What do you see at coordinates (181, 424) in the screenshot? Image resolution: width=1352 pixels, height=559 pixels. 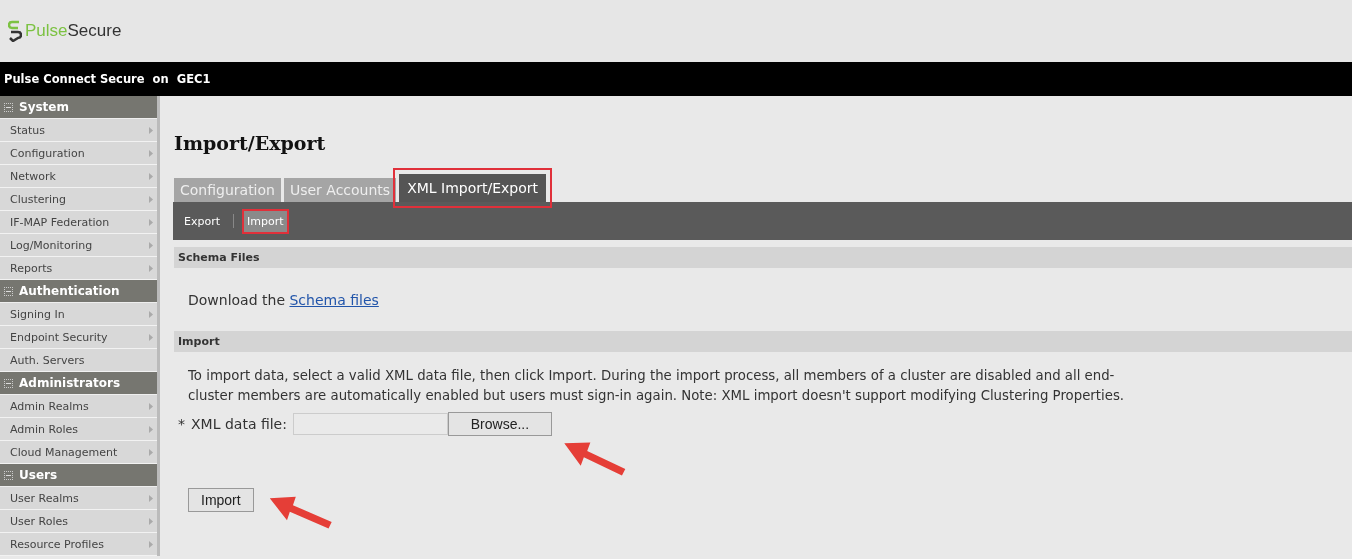 I see `required-mark: *` at bounding box center [181, 424].